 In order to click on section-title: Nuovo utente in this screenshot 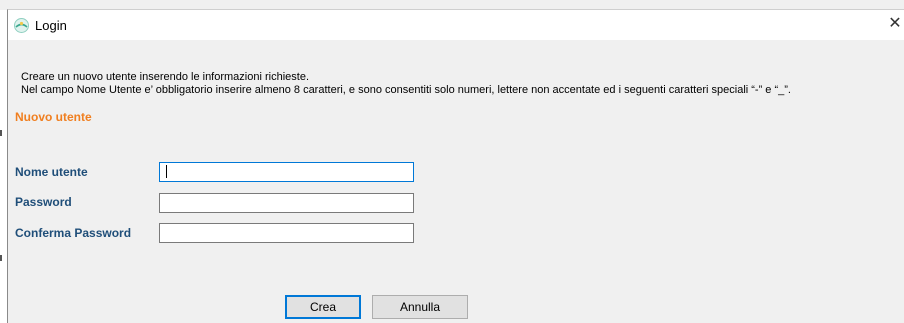, I will do `click(53, 117)`.